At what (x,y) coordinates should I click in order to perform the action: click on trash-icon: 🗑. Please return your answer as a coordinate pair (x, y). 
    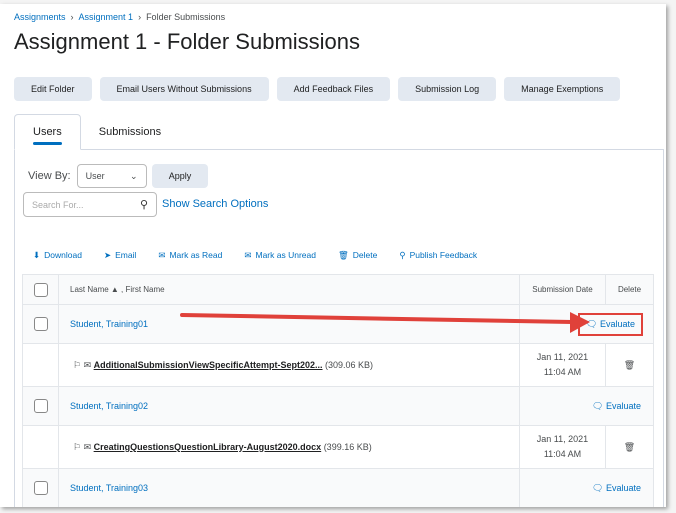
    Looking at the image, I should click on (629, 447).